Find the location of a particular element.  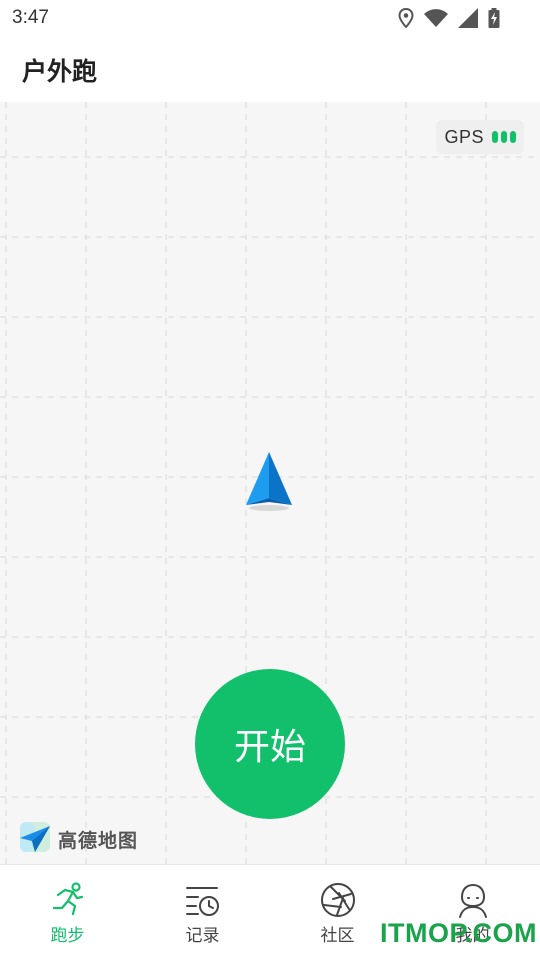

map-brand-text: 高德地图 is located at coordinates (98, 840).